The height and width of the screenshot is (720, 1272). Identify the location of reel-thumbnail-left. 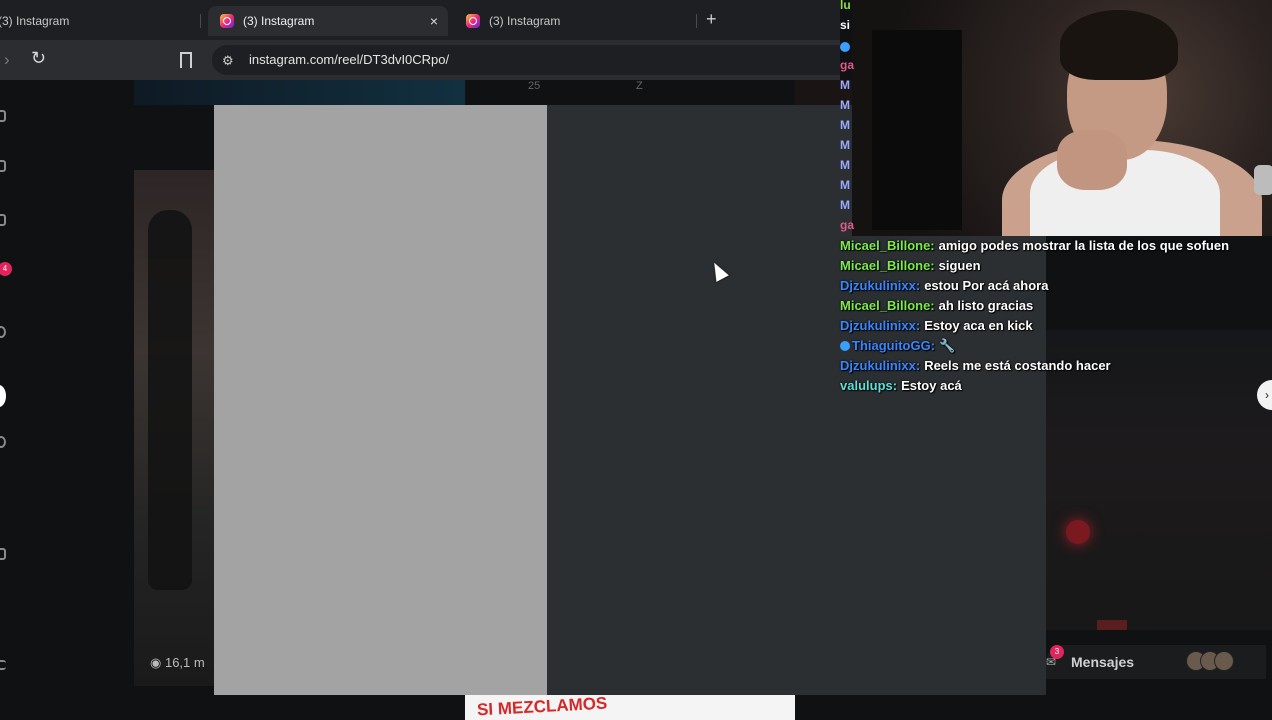
(174, 428).